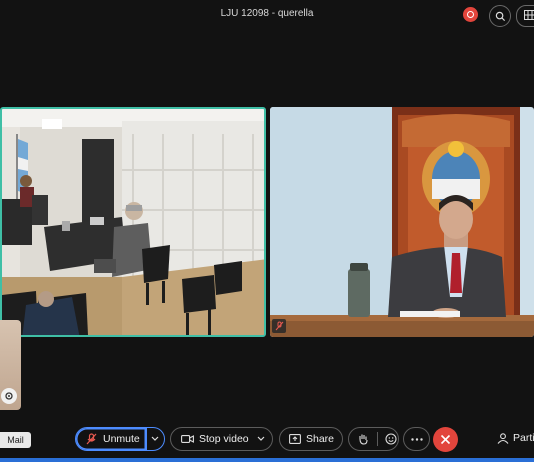 The height and width of the screenshot is (462, 534). I want to click on participants-button: Parti, so click(515, 438).